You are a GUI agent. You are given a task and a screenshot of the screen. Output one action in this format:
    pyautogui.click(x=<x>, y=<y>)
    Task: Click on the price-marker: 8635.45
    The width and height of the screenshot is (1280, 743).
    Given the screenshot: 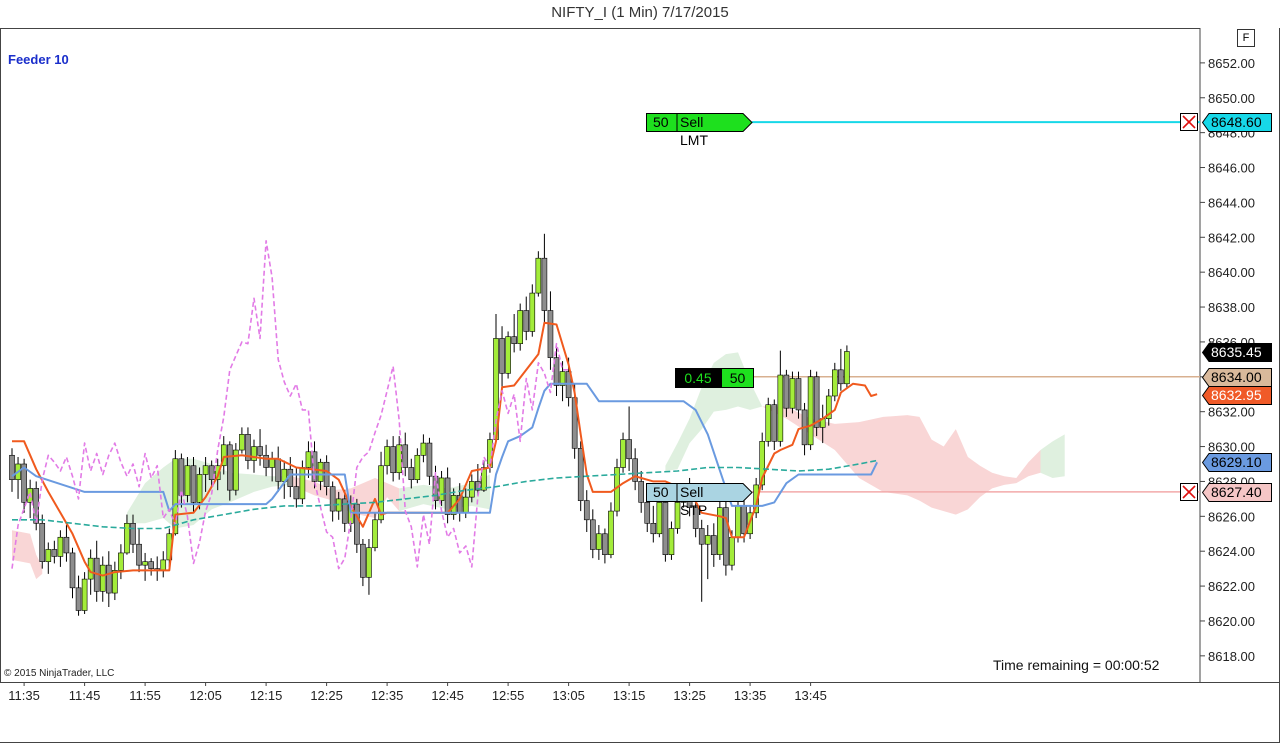 What is the action you would take?
    pyautogui.click(x=1237, y=352)
    